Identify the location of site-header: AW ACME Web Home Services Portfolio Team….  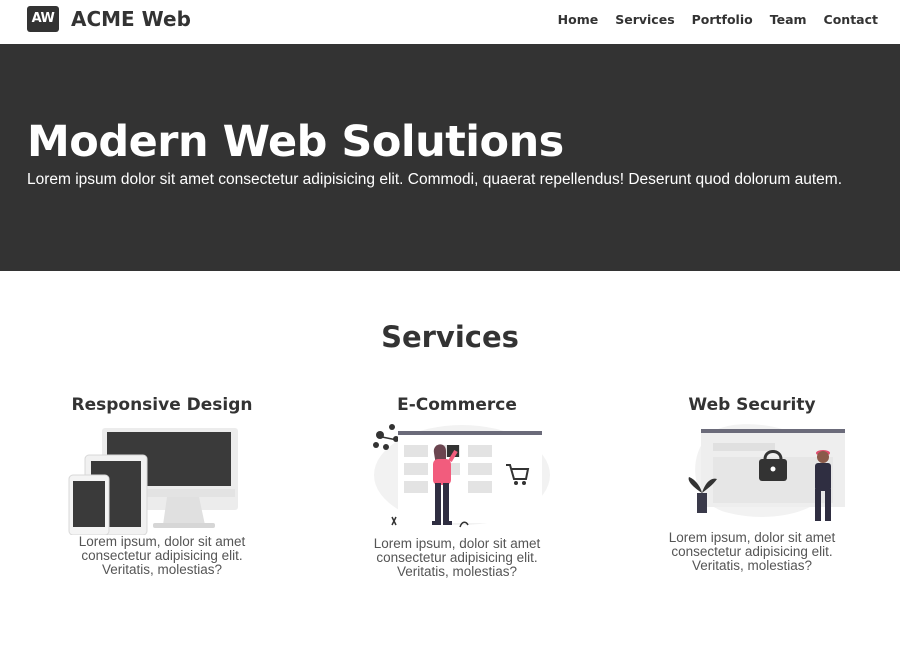
(450, 22).